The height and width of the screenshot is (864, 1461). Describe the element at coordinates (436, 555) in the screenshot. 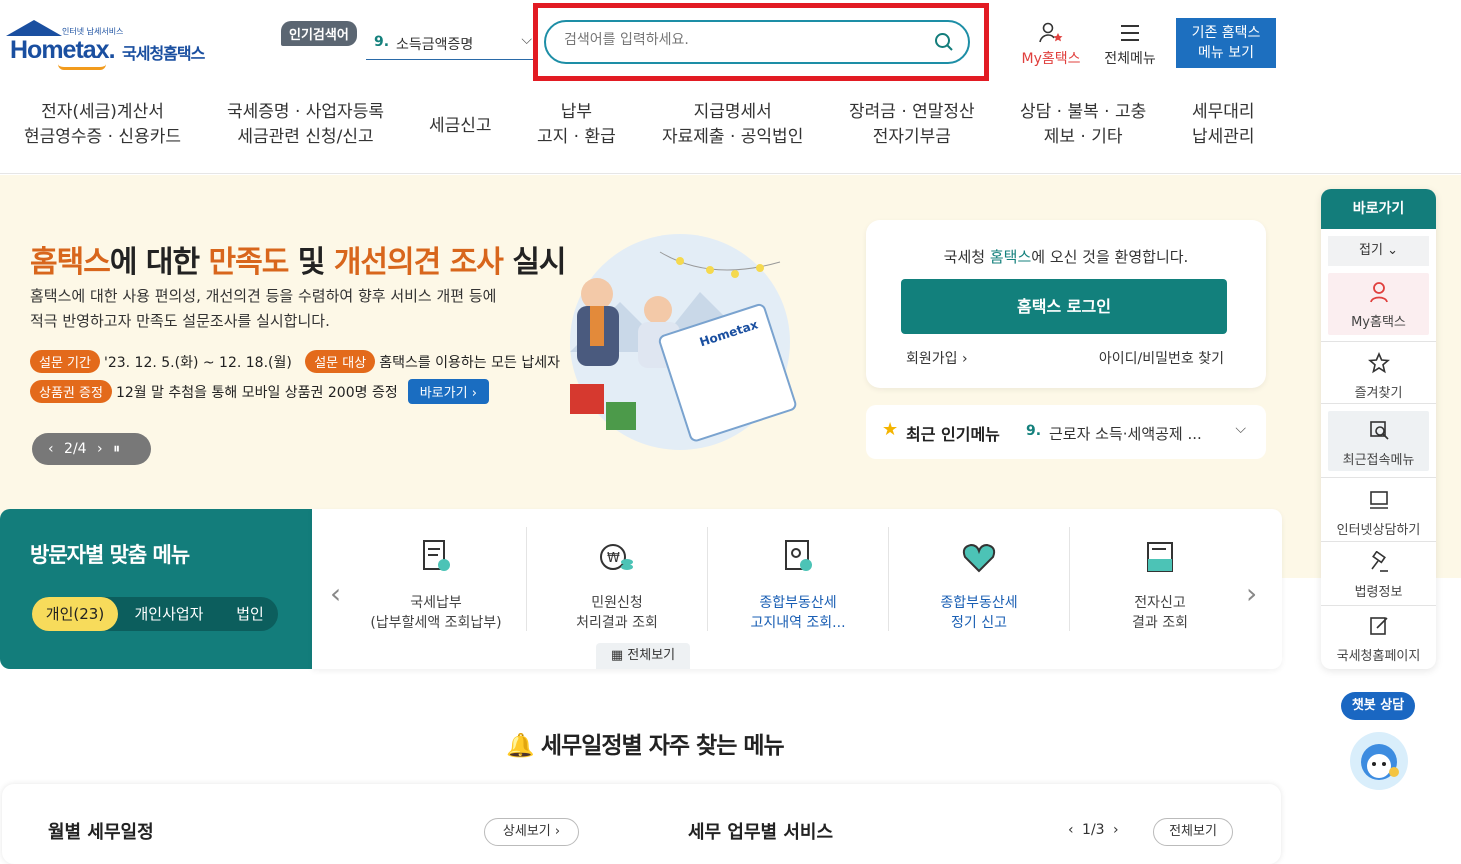

I see `tax-pay-icon` at that location.